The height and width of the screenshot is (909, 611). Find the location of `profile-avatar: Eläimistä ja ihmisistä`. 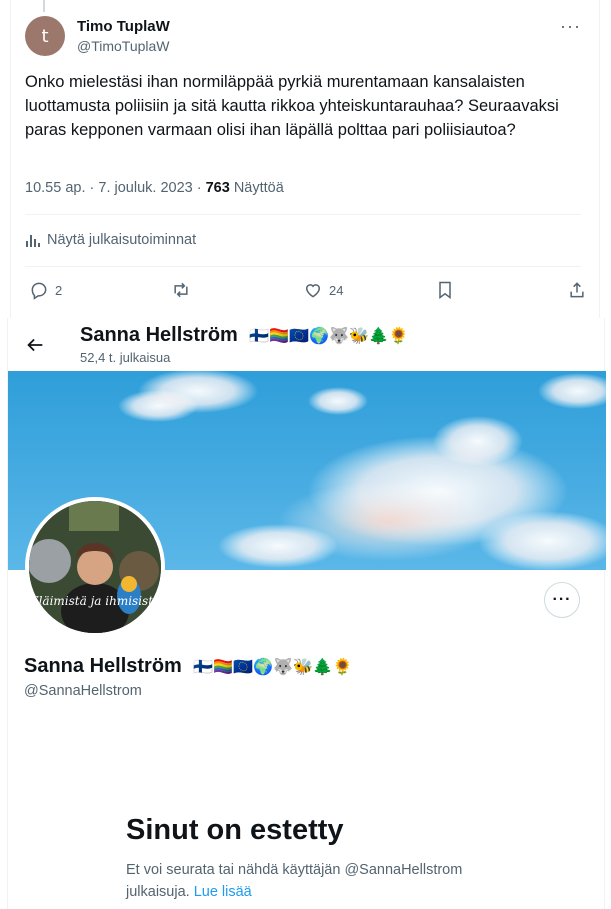

profile-avatar: Eläimistä ja ihmisistä is located at coordinates (95, 567).